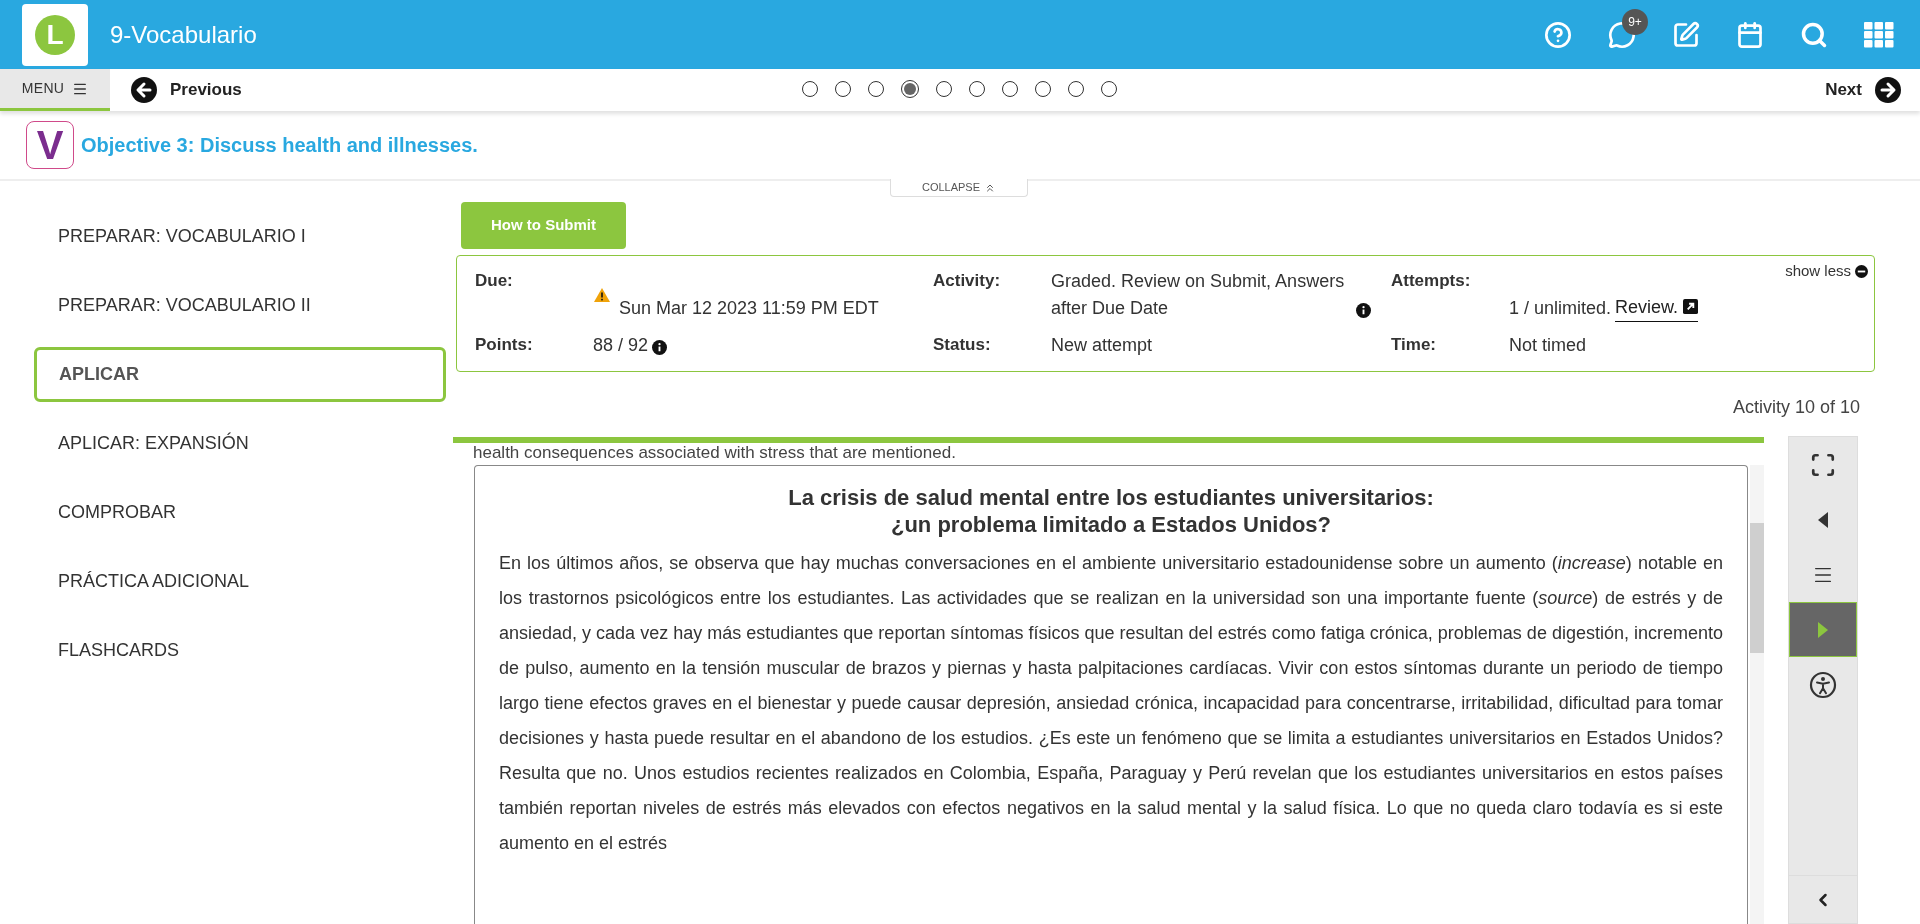 The height and width of the screenshot is (924, 1920). I want to click on objective-title: Objective 3: Discuss health and illnesses., so click(279, 145).